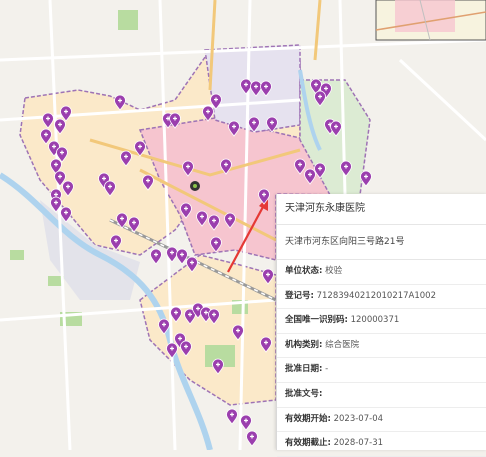 The width and height of the screenshot is (486, 457). I want to click on info-field-value: 2023-07-04, so click(357, 418).